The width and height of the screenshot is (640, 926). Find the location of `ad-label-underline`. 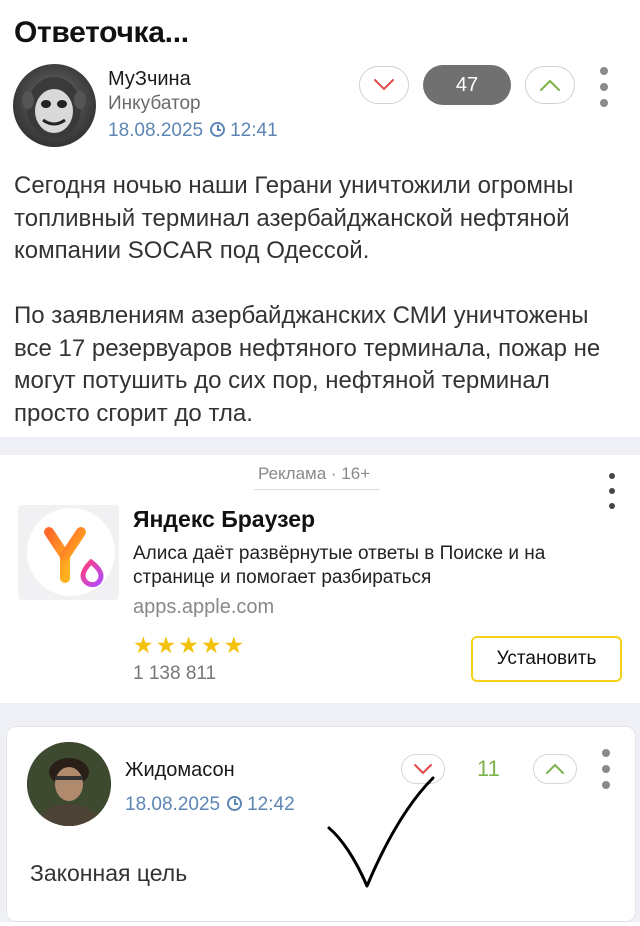

ad-label-underline is located at coordinates (317, 489).